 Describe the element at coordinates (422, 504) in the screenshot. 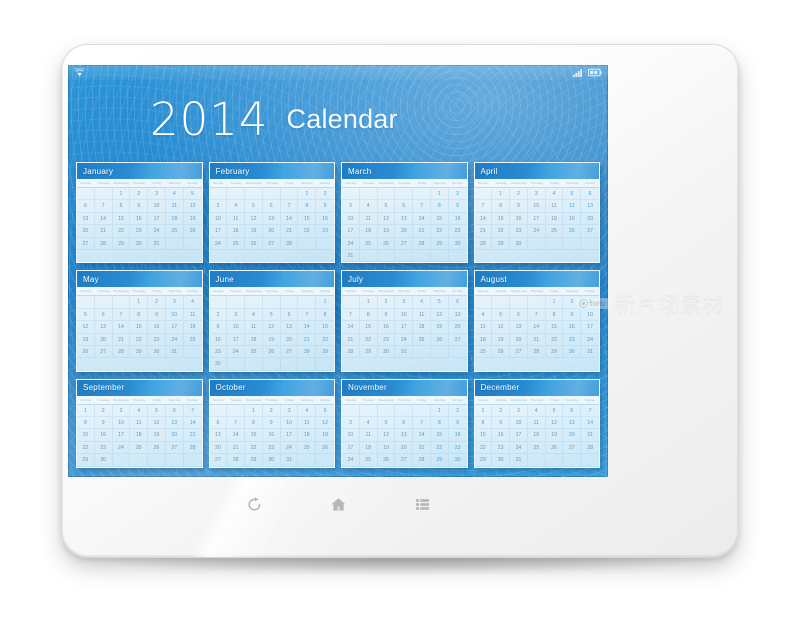

I see `recent-apps-icon` at that location.